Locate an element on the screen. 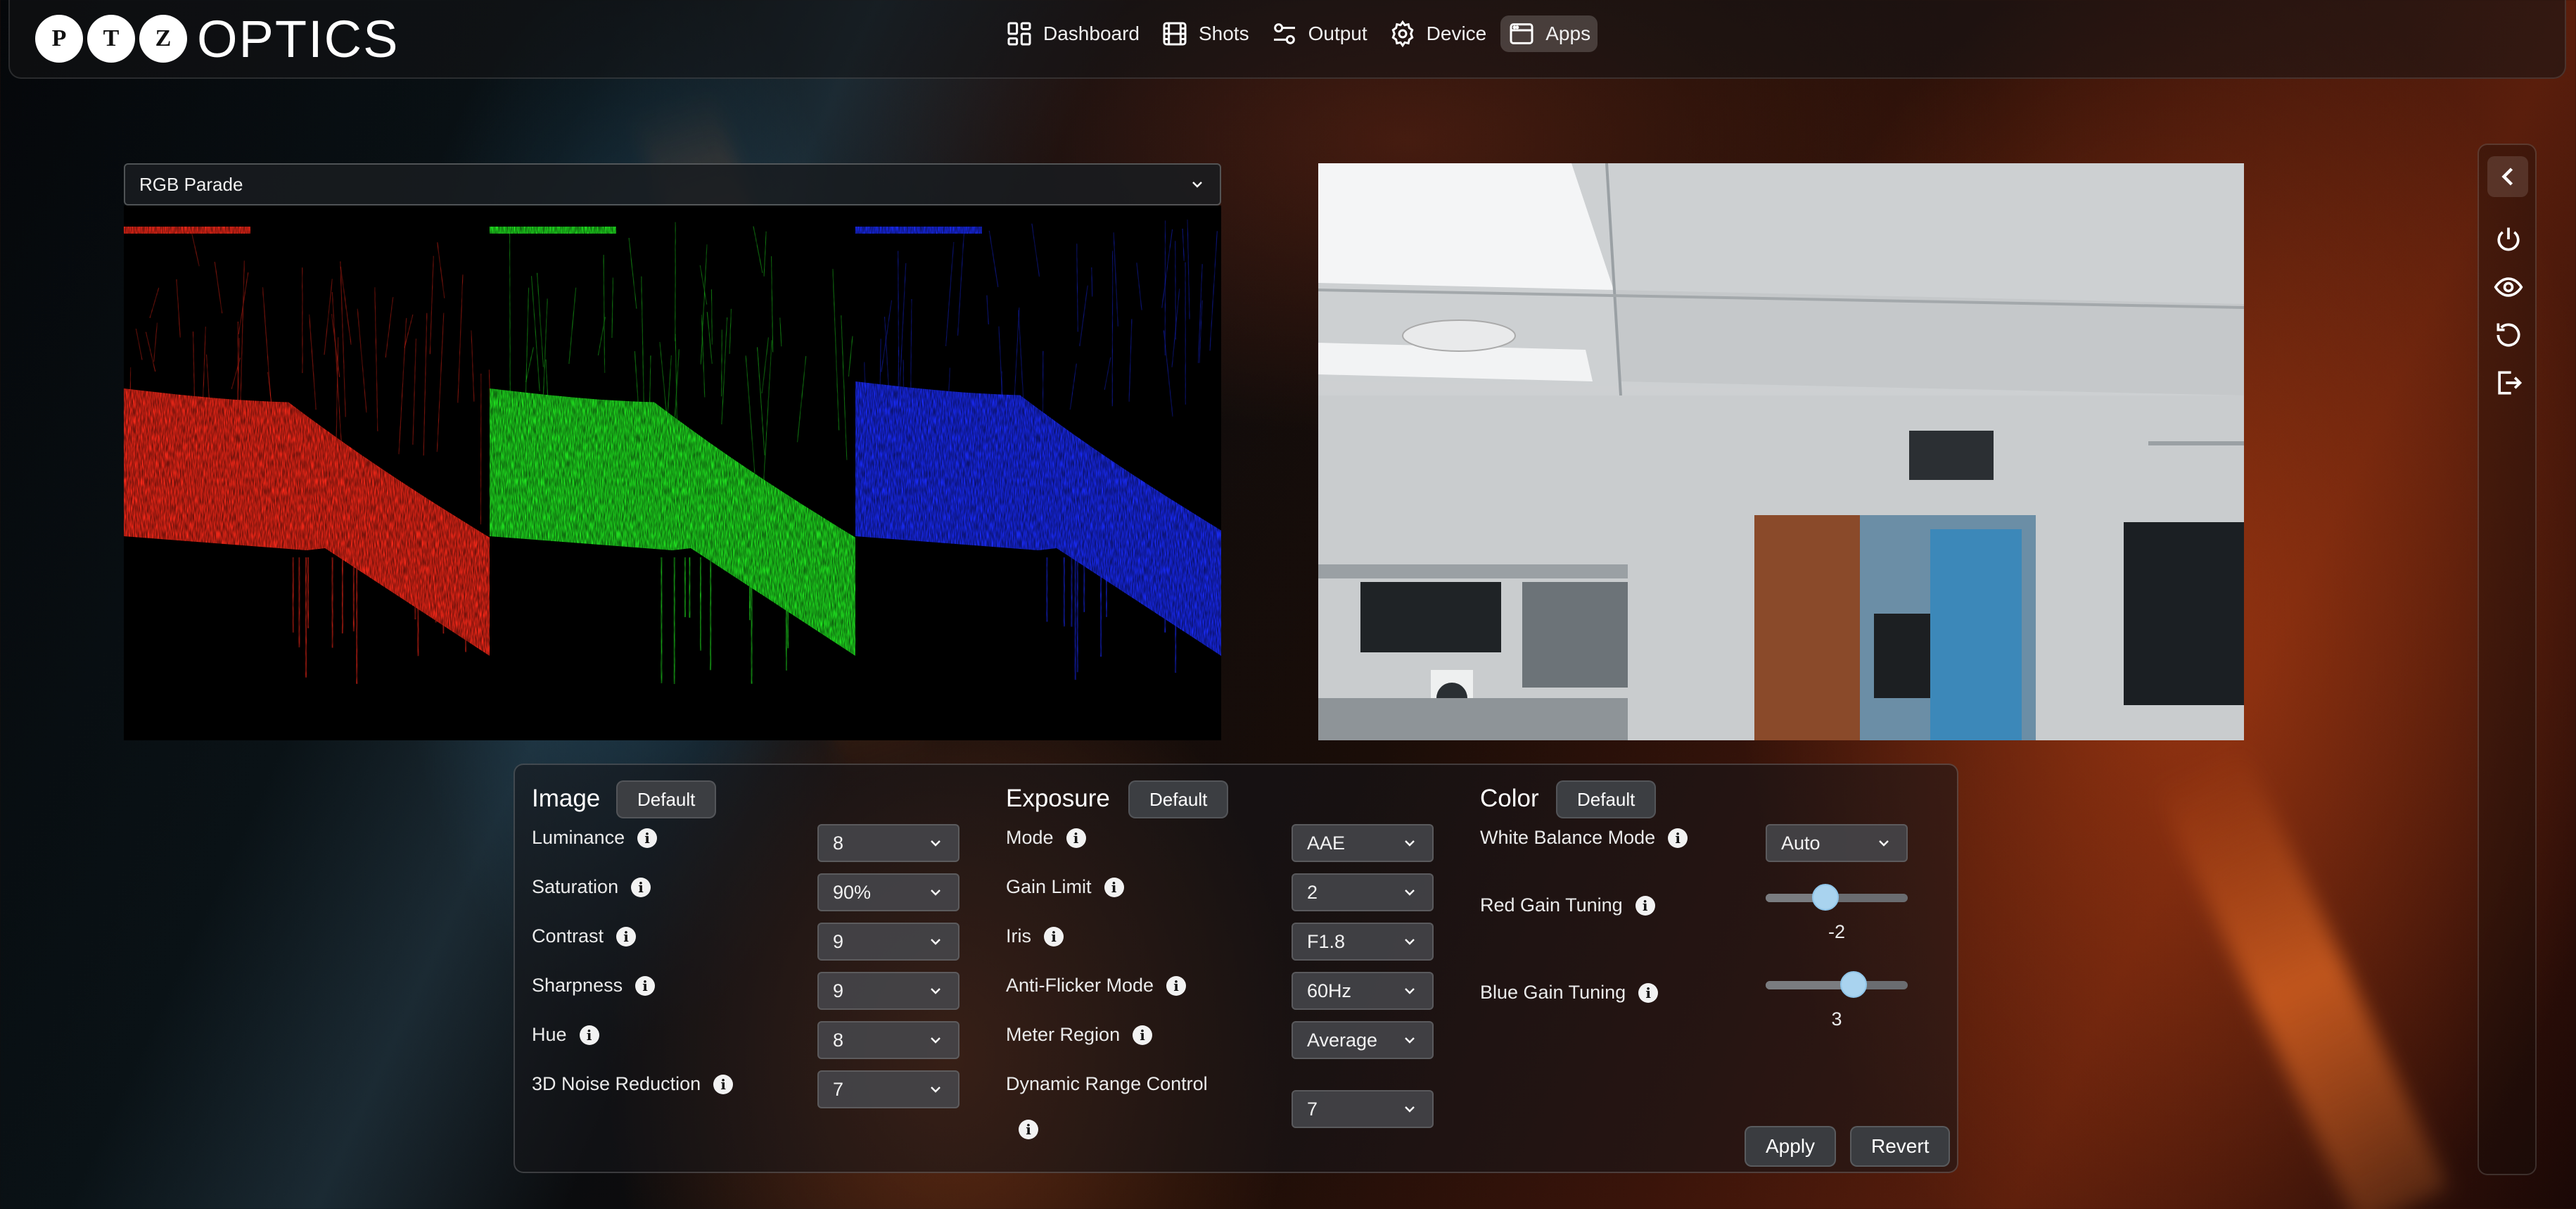 The width and height of the screenshot is (2576, 1209). sharpness-select: 9 is located at coordinates (888, 991).